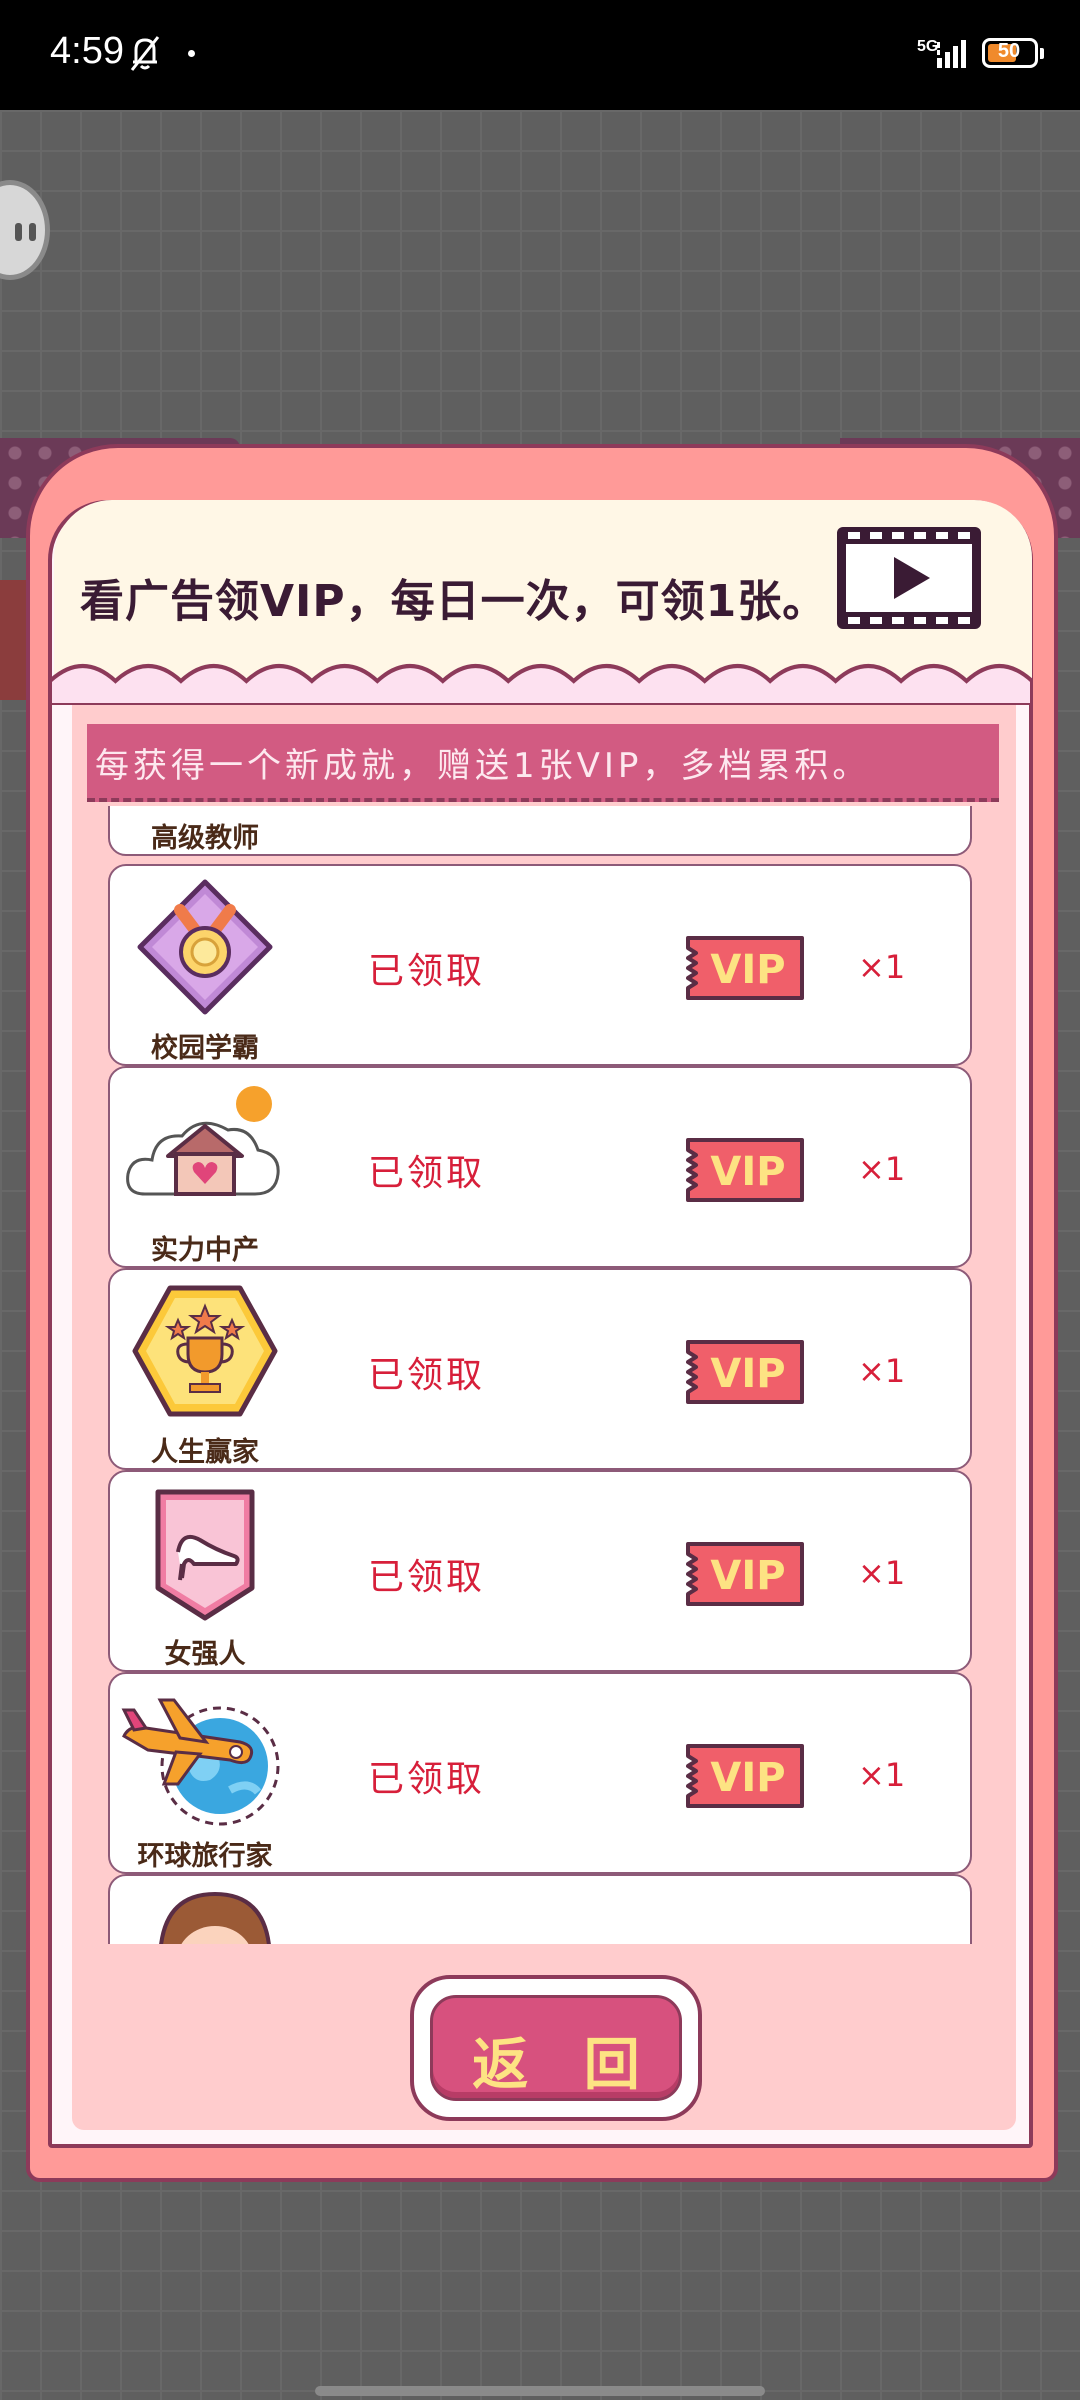 The width and height of the screenshot is (1080, 2400). I want to click on globe-plane-icon, so click(200, 1762).